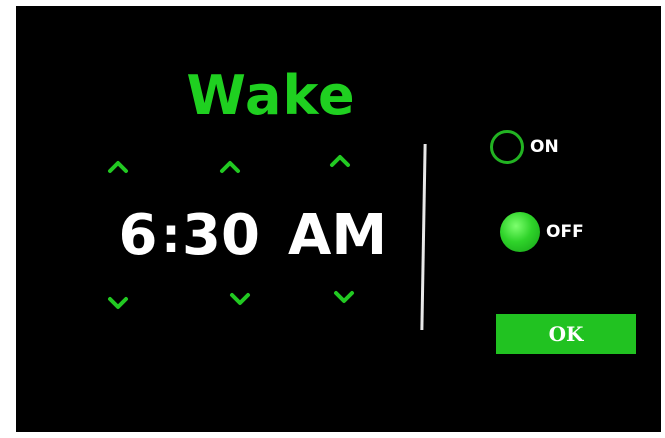 The width and height of the screenshot is (665, 438). Describe the element at coordinates (240, 299) in the screenshot. I see `minute-down-arrow-icon` at that location.